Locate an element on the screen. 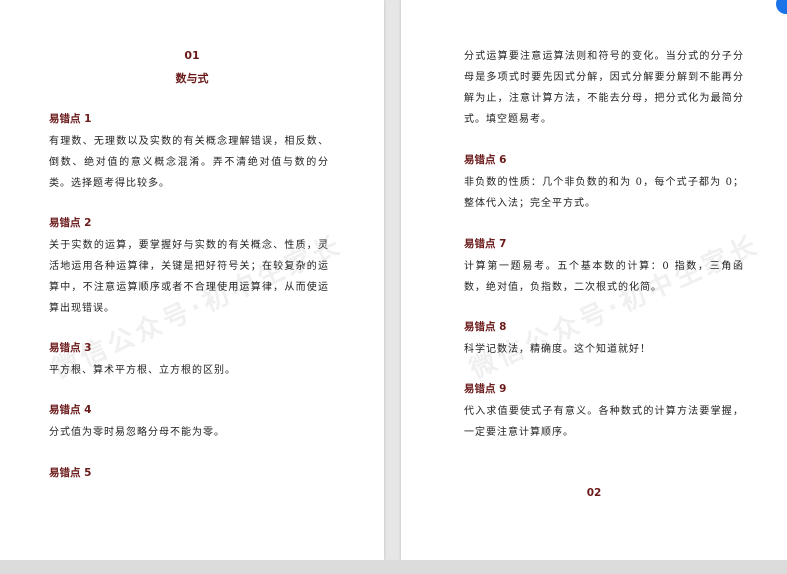 The image size is (787, 574). section-heading: 易错点 3 is located at coordinates (70, 348).